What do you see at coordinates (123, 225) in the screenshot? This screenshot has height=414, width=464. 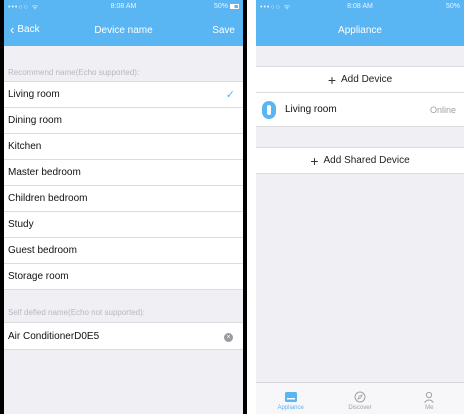 I see `room-option-study: Study` at bounding box center [123, 225].